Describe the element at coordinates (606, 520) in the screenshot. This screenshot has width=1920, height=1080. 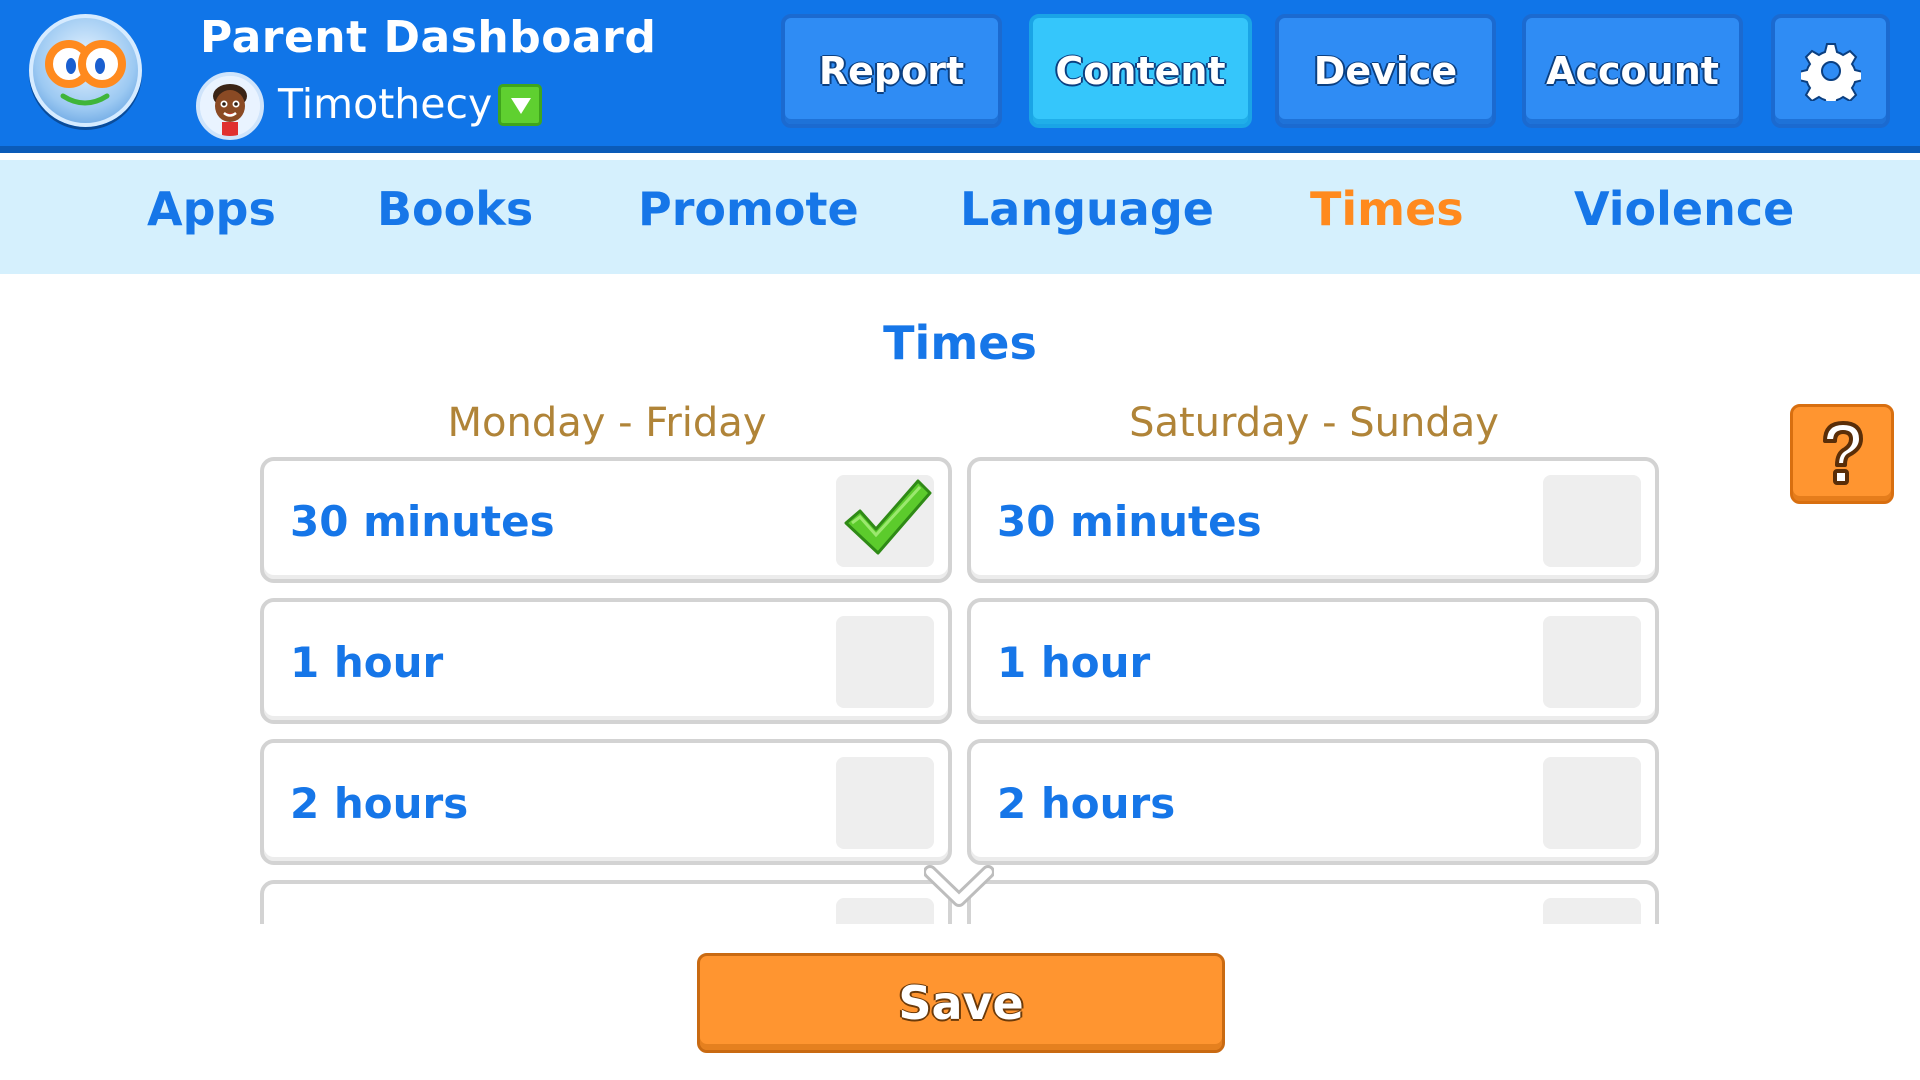
I see `weekday-option-30-minutes: 30 minutes` at that location.